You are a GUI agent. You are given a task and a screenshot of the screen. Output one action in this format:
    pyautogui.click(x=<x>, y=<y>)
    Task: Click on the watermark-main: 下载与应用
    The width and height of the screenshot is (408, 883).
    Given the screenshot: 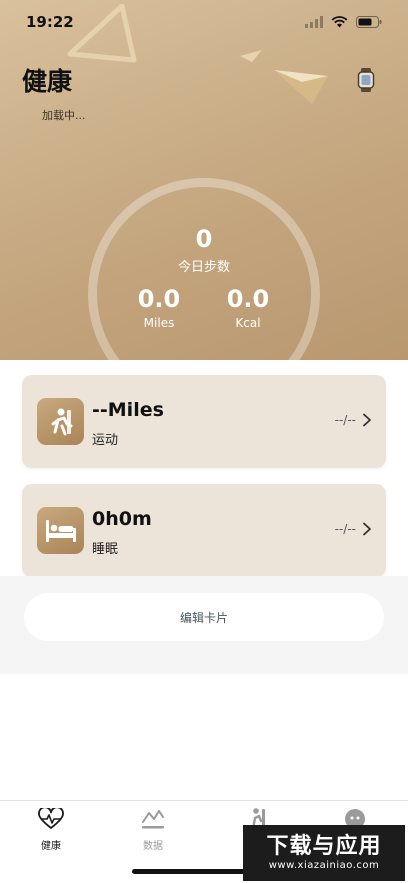 What is the action you would take?
    pyautogui.click(x=324, y=847)
    